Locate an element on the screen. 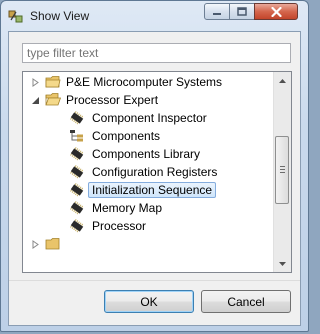  tree-item-processor: Processor is located at coordinates (147, 226).